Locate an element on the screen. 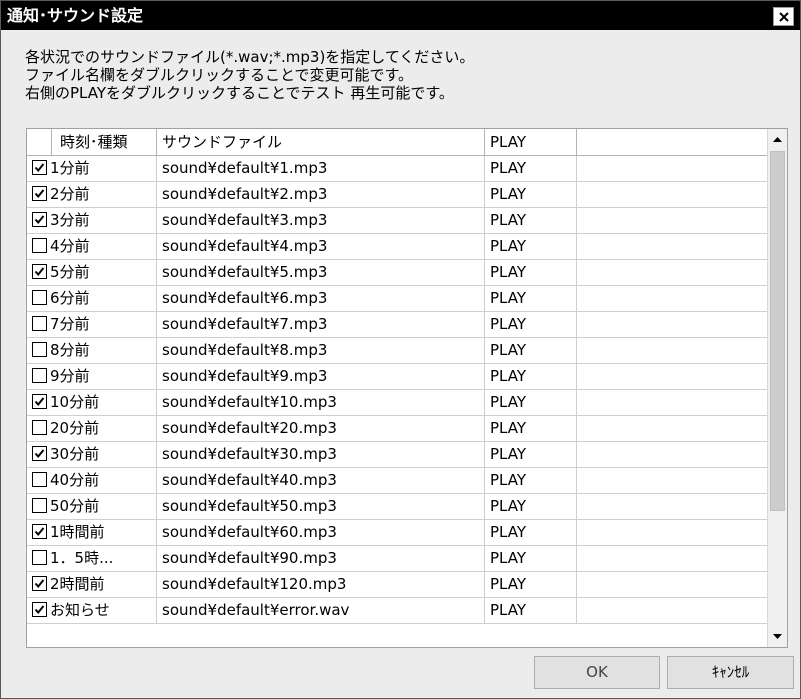  table-row: 2時間前 sound¥default¥120.mp3 PLAY is located at coordinates (397, 585).